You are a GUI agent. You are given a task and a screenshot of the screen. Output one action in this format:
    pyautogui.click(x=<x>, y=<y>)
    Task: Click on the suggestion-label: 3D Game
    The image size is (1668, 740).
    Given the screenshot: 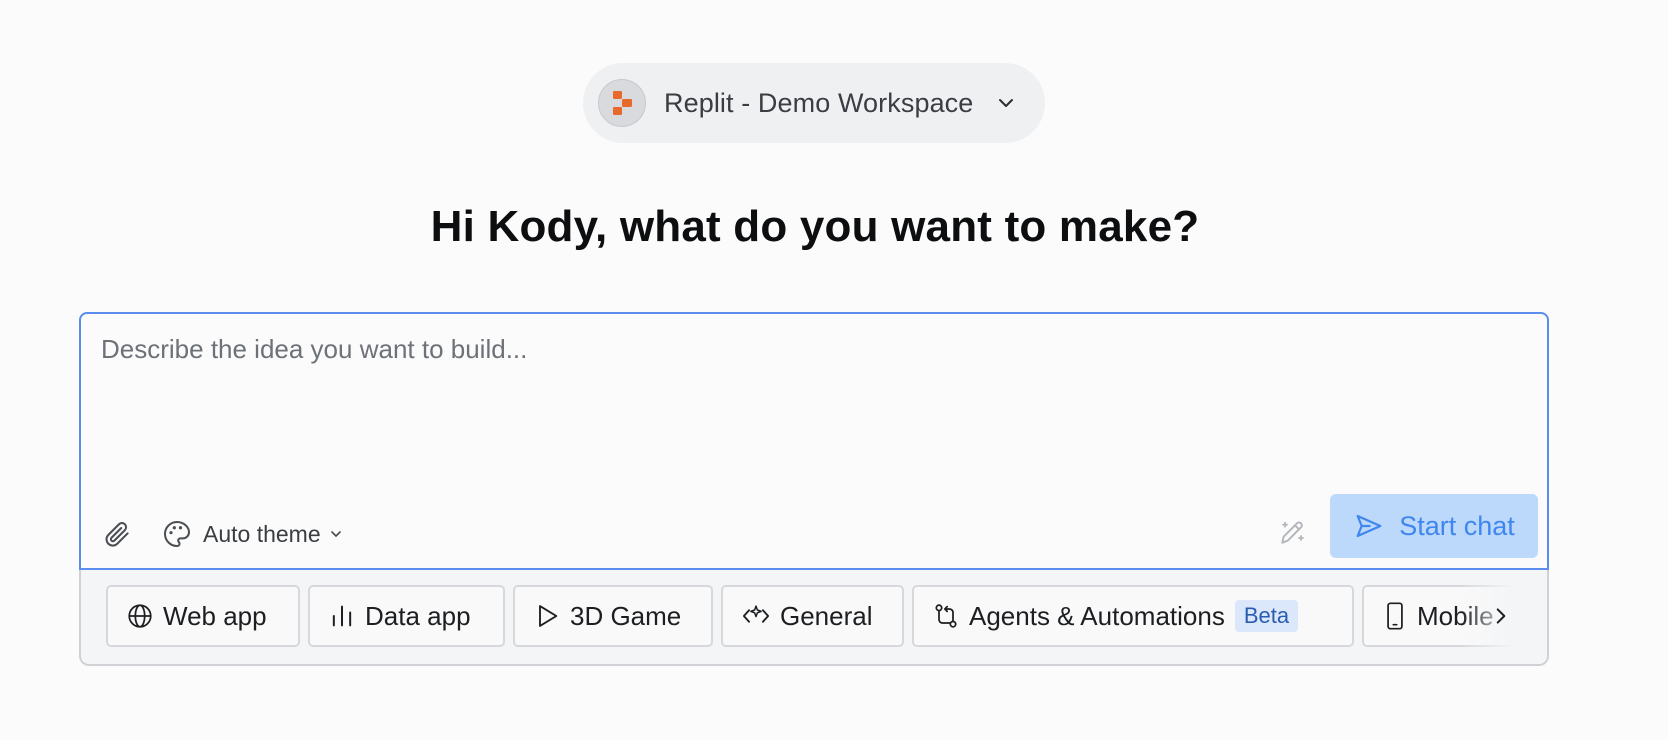 What is the action you would take?
    pyautogui.click(x=626, y=615)
    